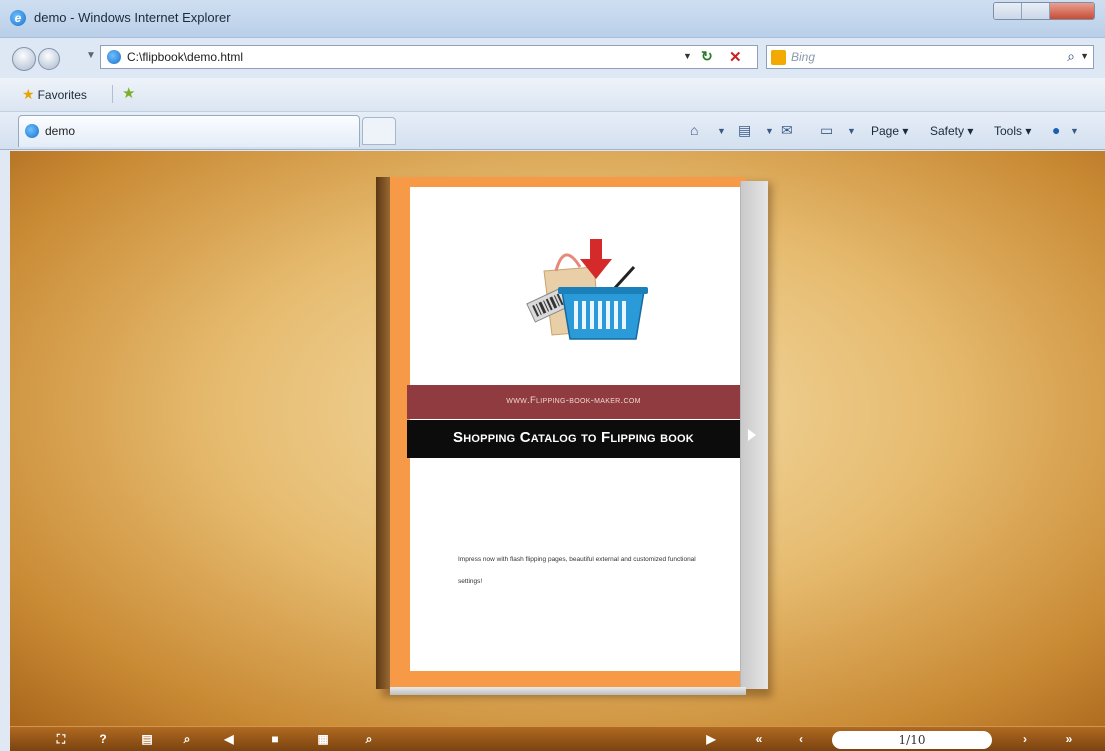 The width and height of the screenshot is (1105, 751). Describe the element at coordinates (759, 739) in the screenshot. I see `first-page-icon: «` at that location.